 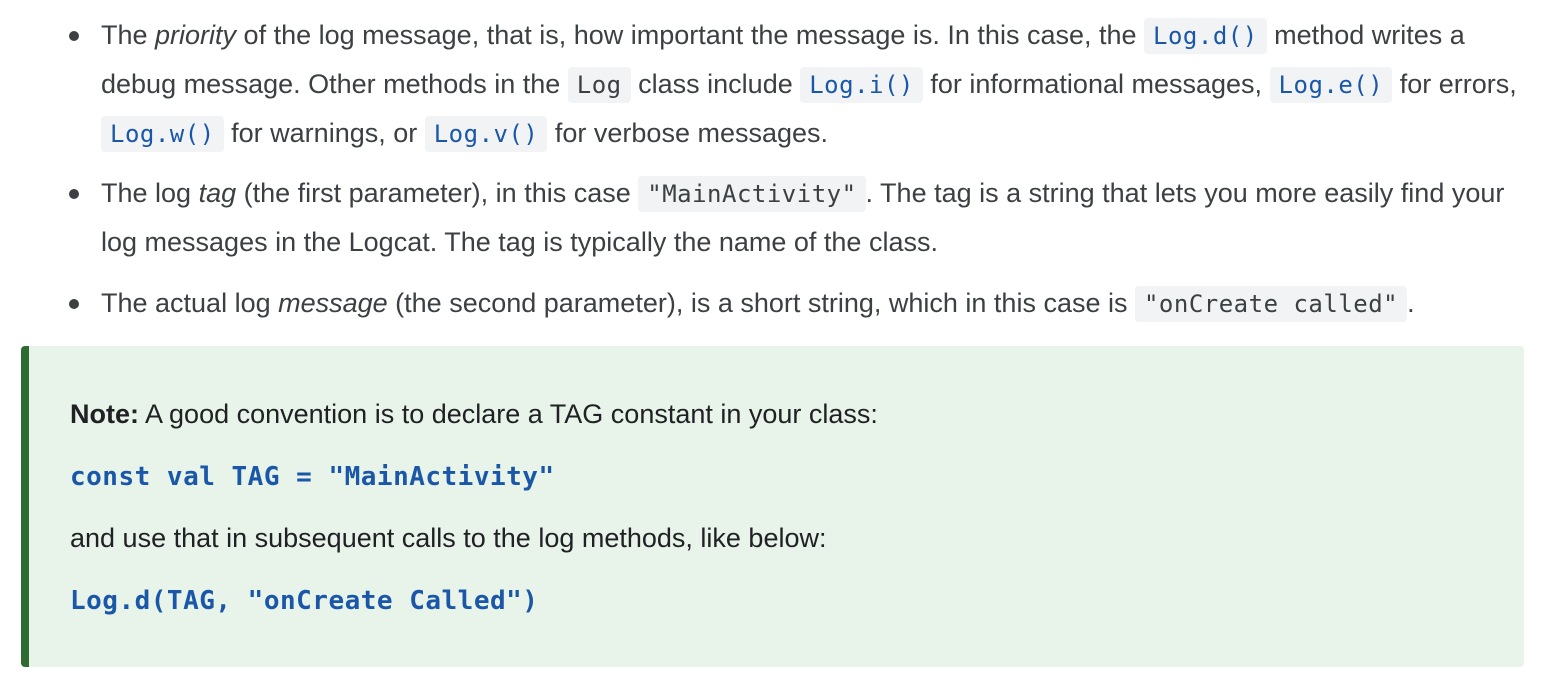 I want to click on code-link-log-e: Log.e(), so click(x=1331, y=85).